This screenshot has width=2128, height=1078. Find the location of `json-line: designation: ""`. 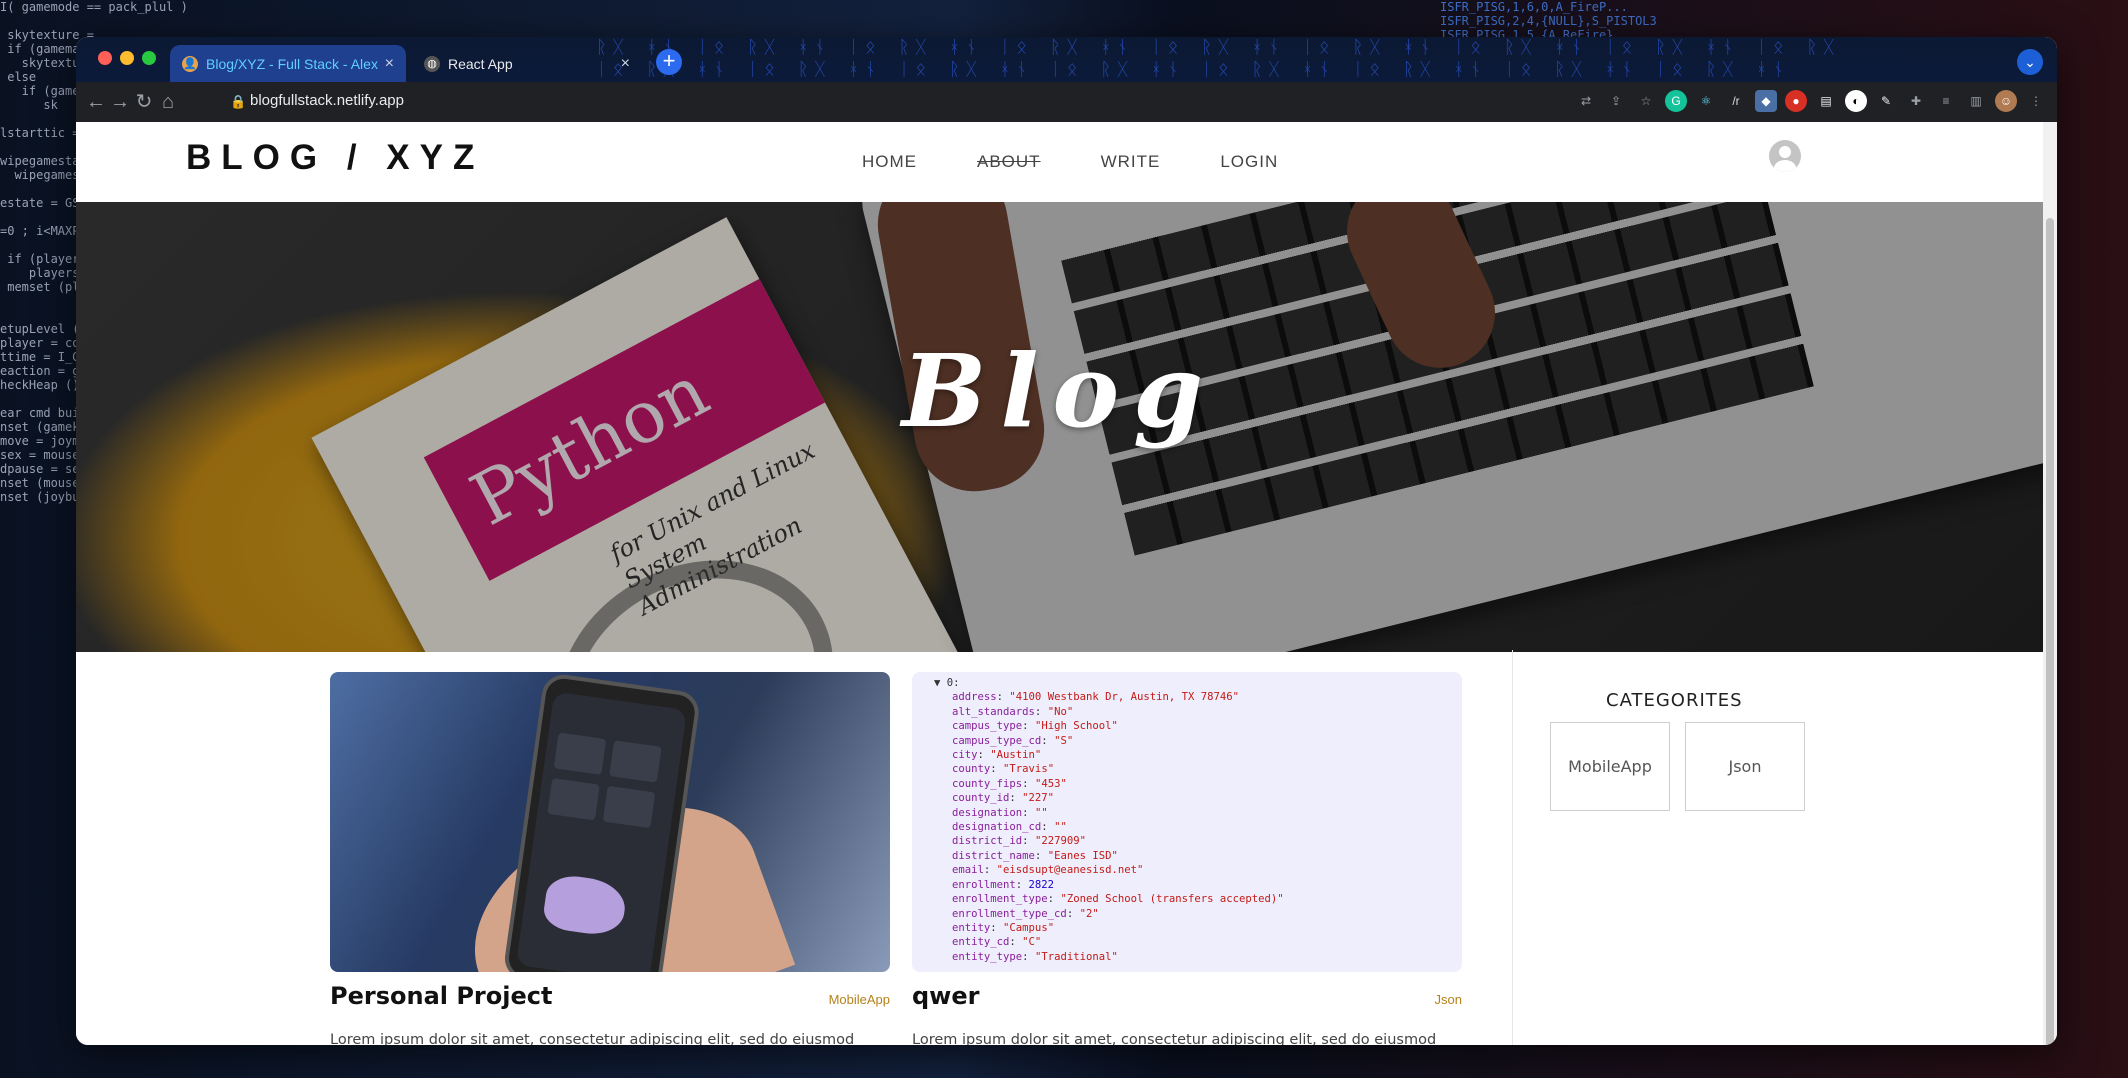

json-line: designation: "" is located at coordinates (1000, 812).